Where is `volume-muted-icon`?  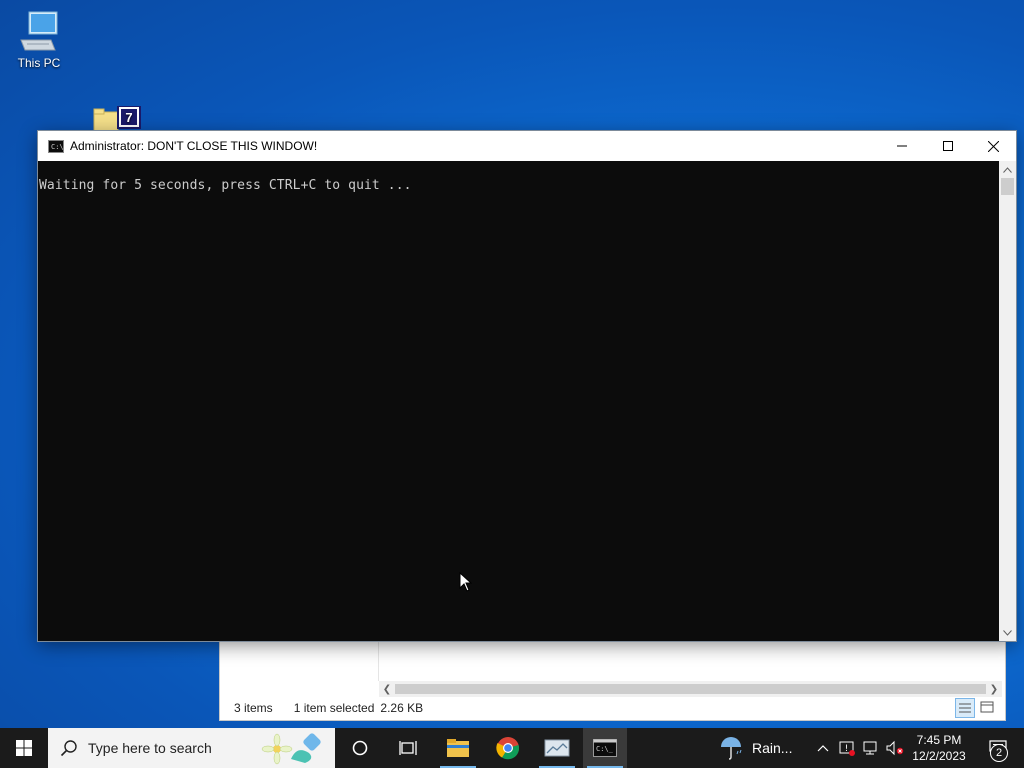 volume-muted-icon is located at coordinates (895, 748).